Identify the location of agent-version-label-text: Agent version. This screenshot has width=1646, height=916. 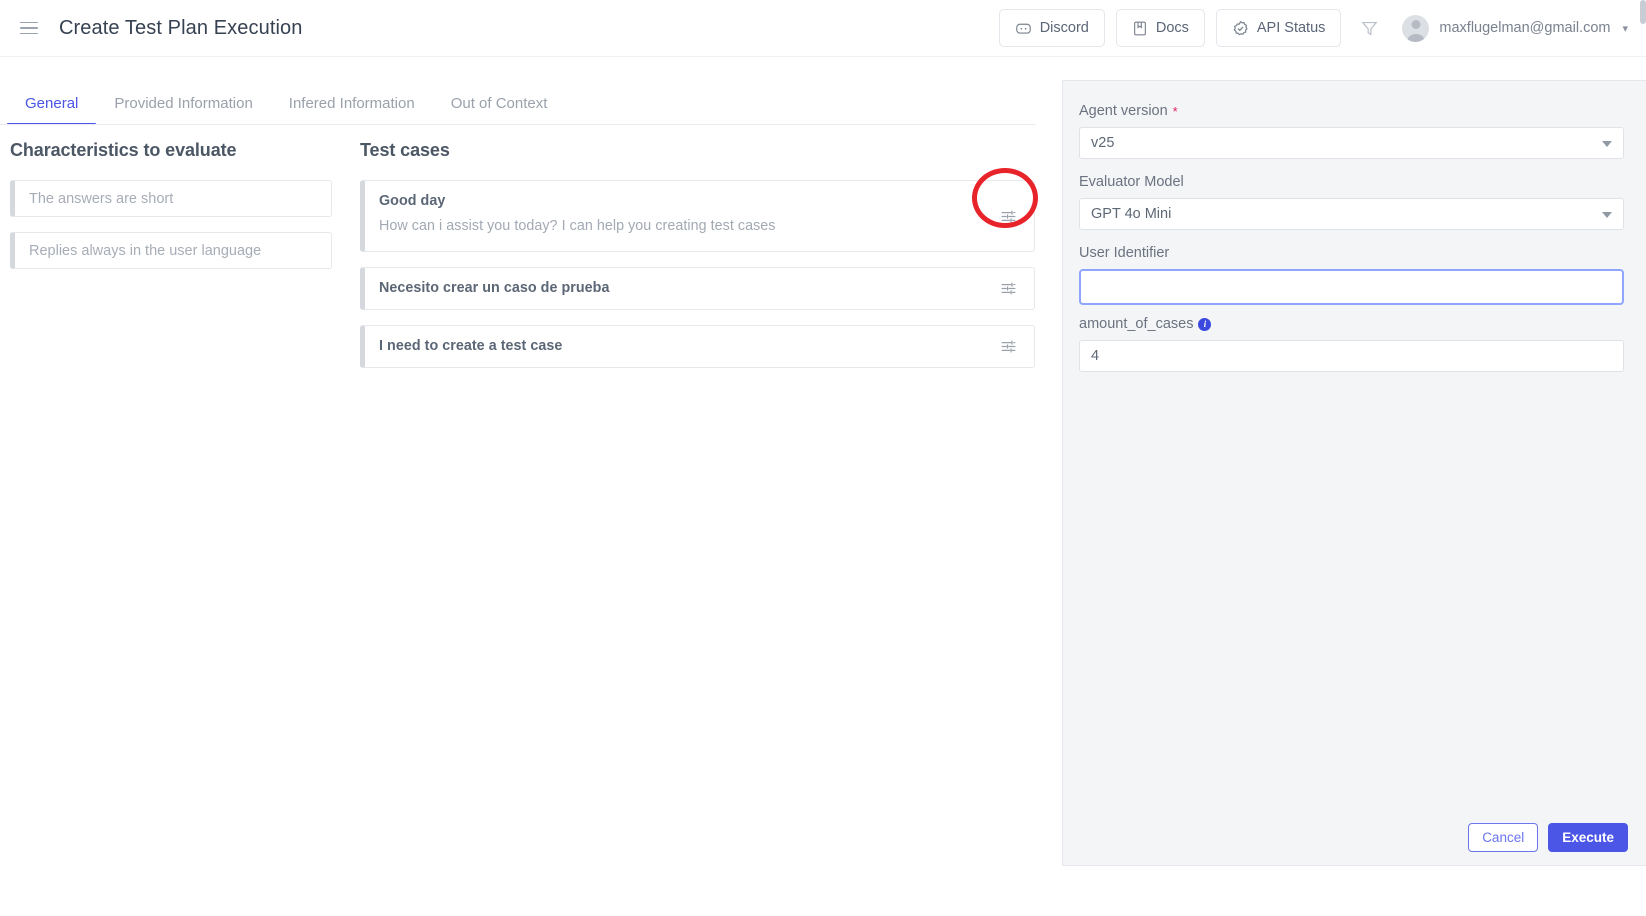
(1123, 111).